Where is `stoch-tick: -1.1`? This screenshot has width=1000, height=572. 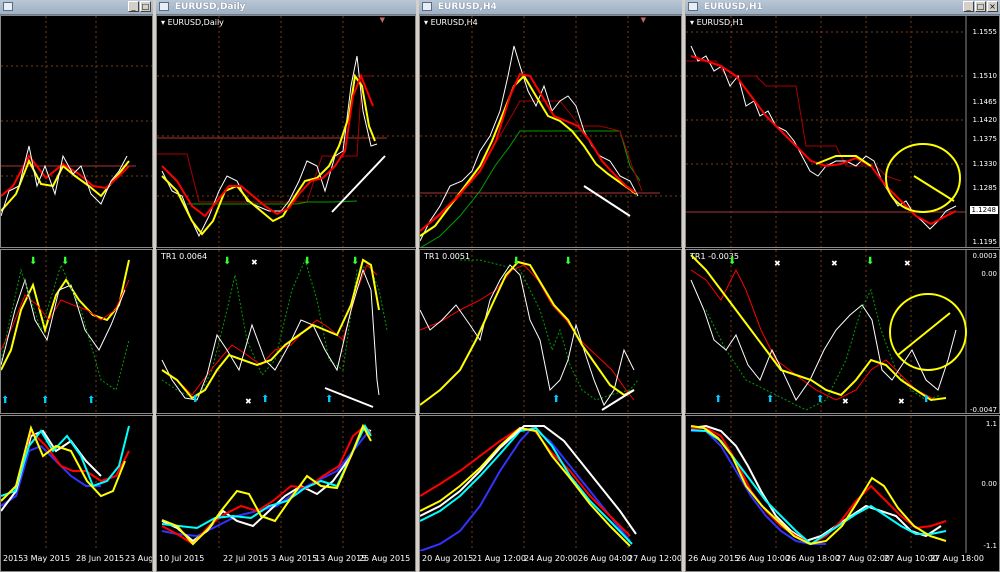 stoch-tick: -1.1 is located at coordinates (990, 546).